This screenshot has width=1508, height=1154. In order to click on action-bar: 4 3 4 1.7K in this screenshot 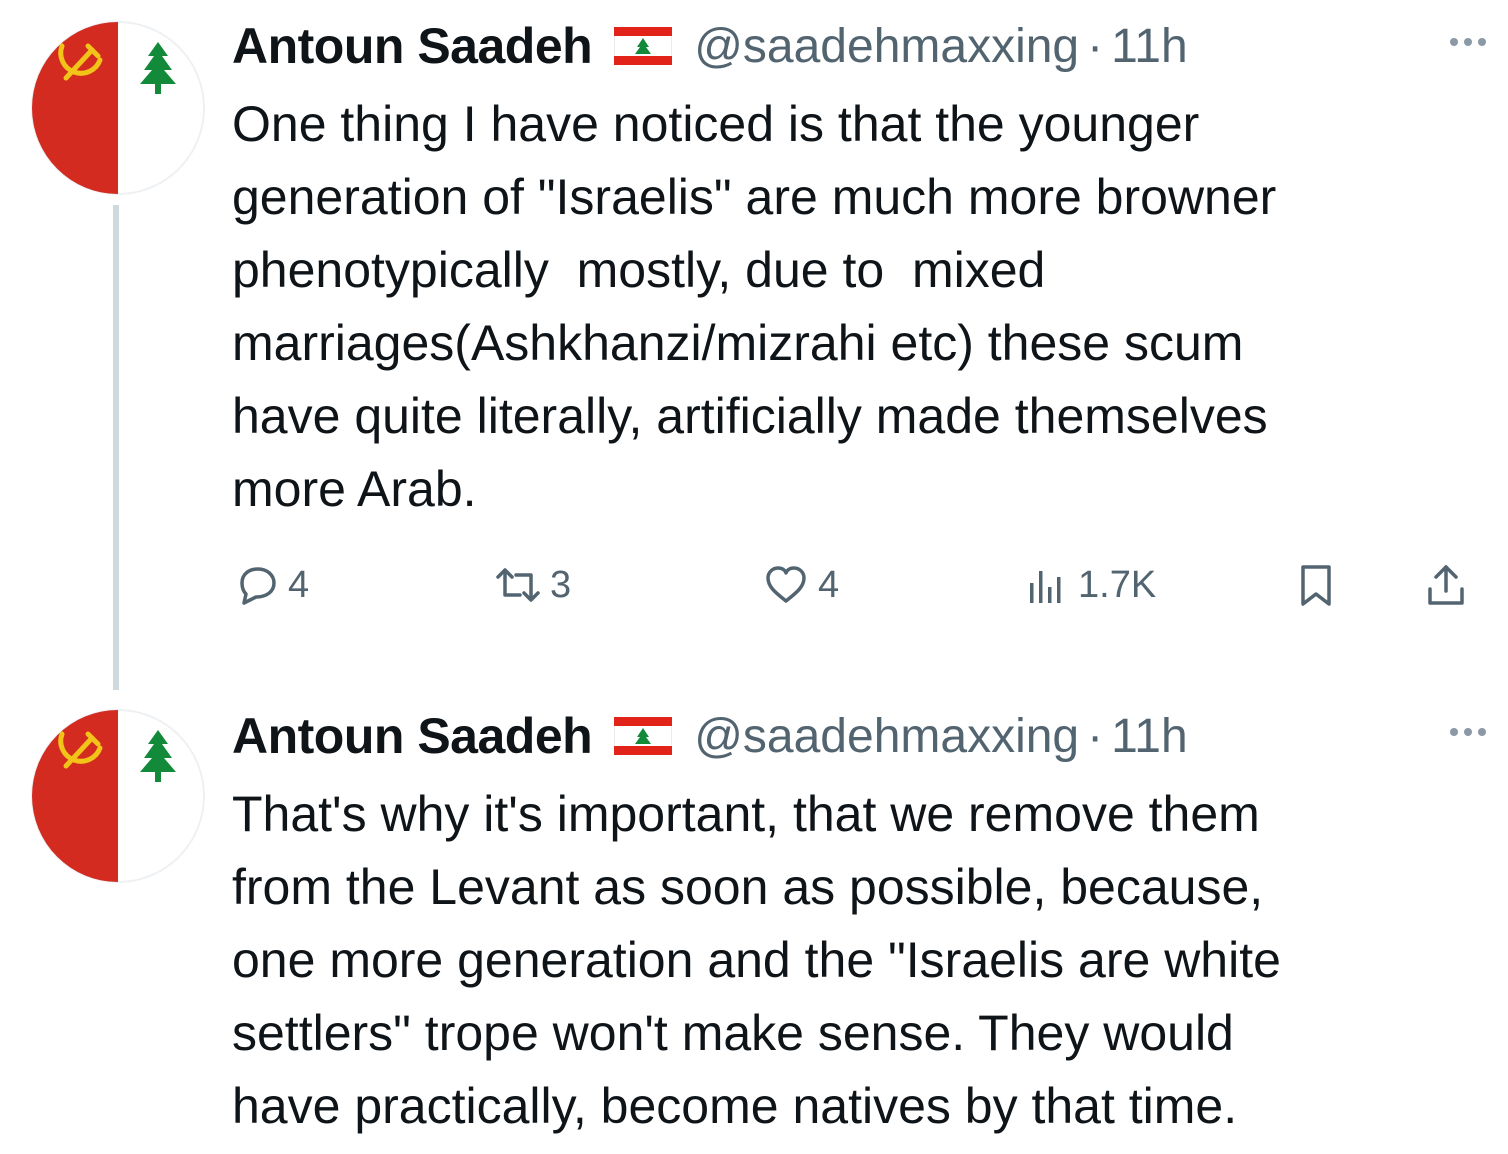, I will do `click(857, 585)`.